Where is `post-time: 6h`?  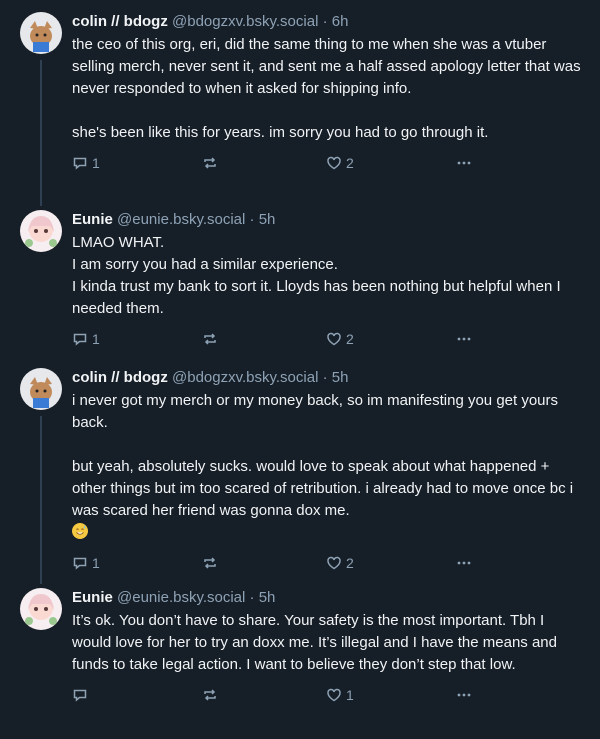
post-time: 6h is located at coordinates (340, 21).